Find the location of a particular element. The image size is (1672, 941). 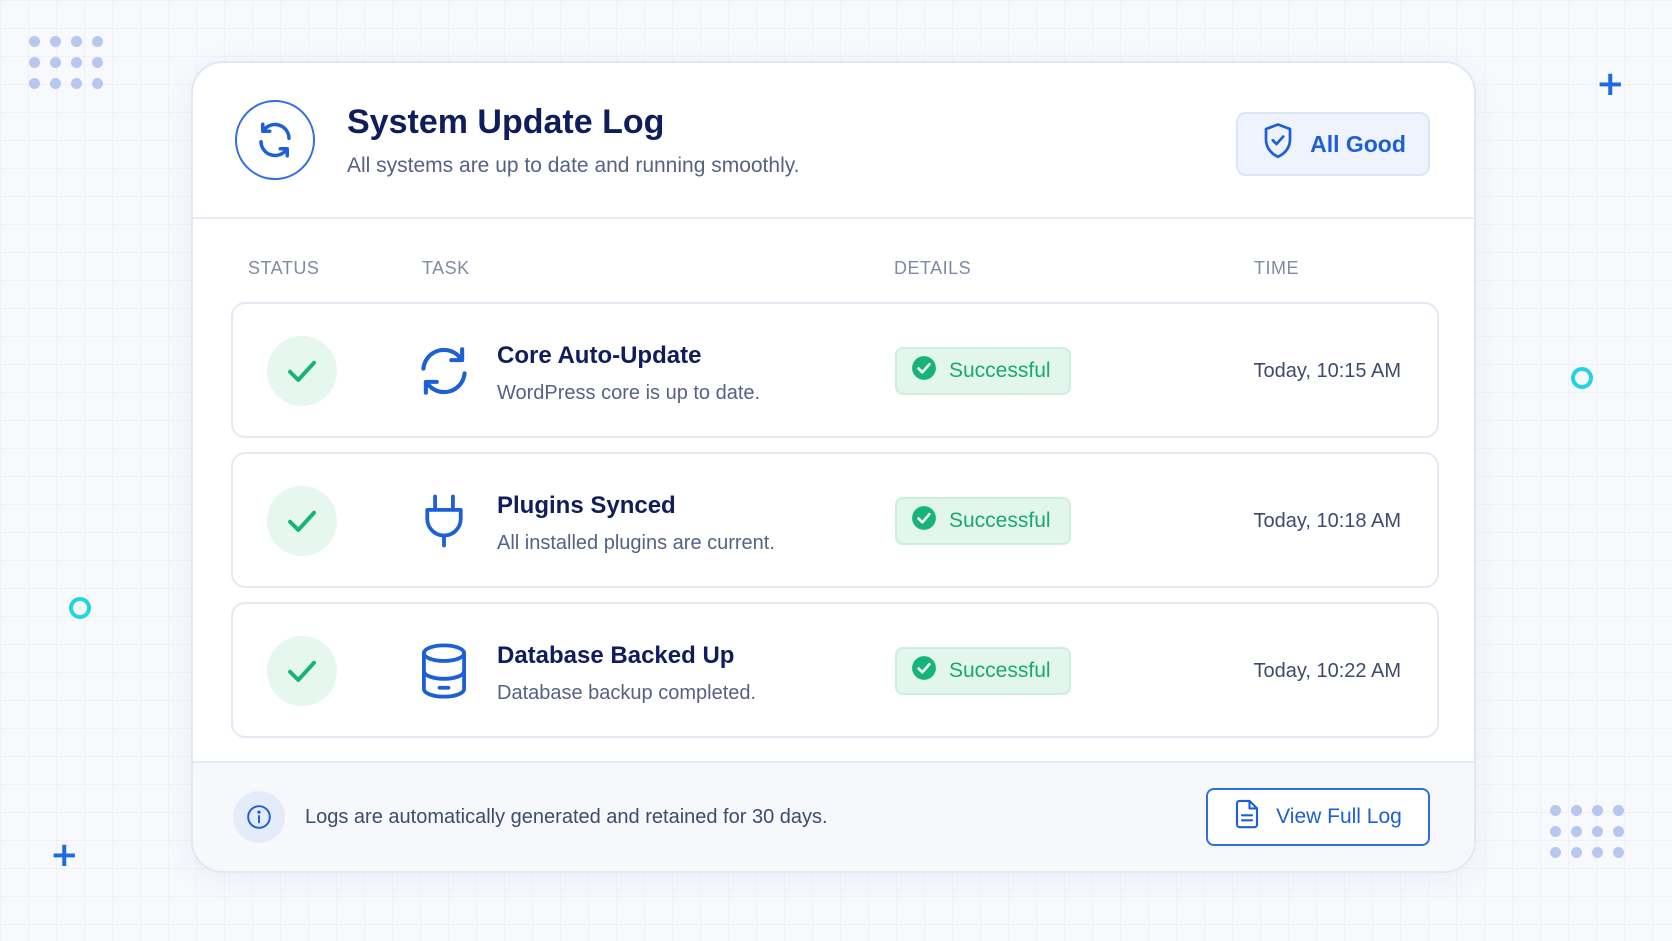

page-title: System Update Log is located at coordinates (506, 121).